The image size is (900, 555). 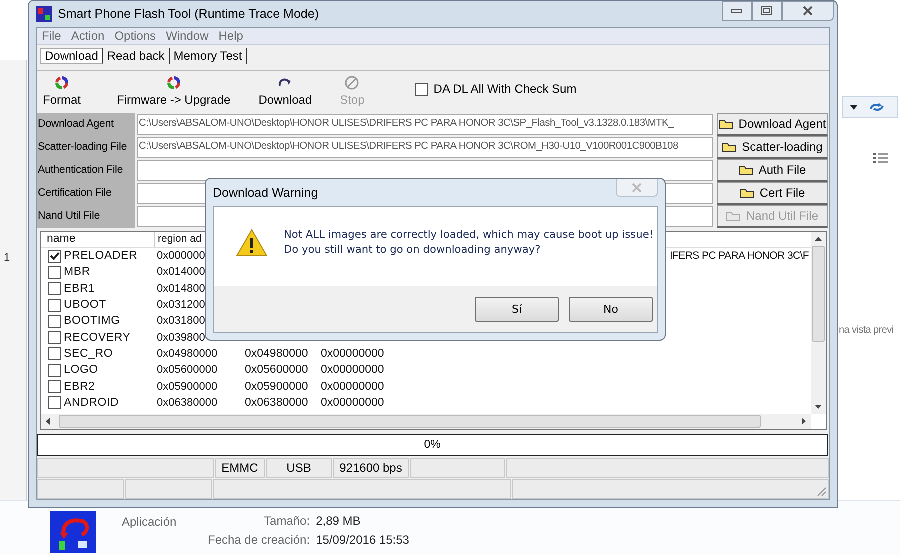 What do you see at coordinates (363, 540) in the screenshot?
I see `detail-value: 15/09/2016 15:53` at bounding box center [363, 540].